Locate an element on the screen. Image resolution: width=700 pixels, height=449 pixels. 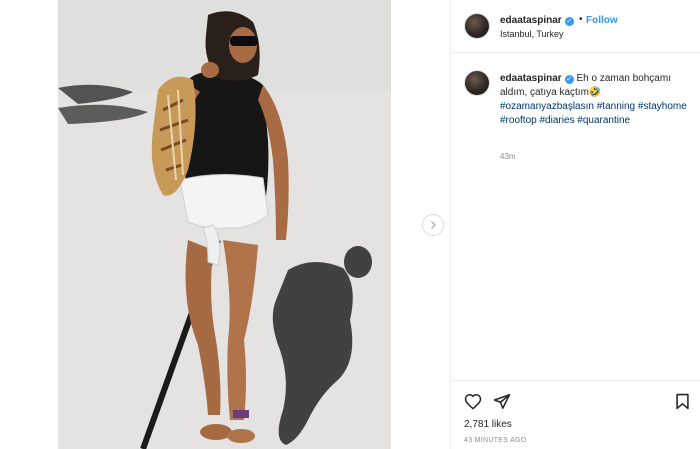
bookmark-icon is located at coordinates (682, 401).